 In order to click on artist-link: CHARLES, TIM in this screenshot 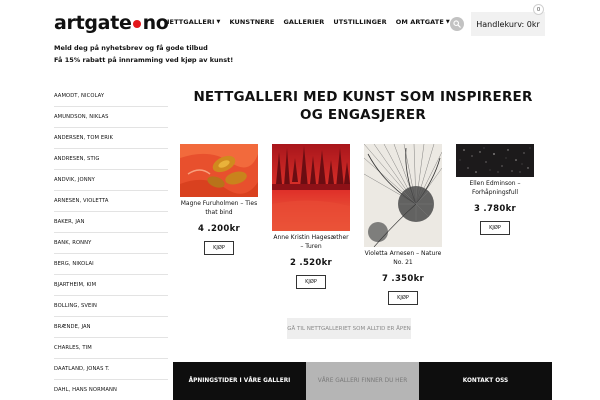, I will do `click(111, 348)`.